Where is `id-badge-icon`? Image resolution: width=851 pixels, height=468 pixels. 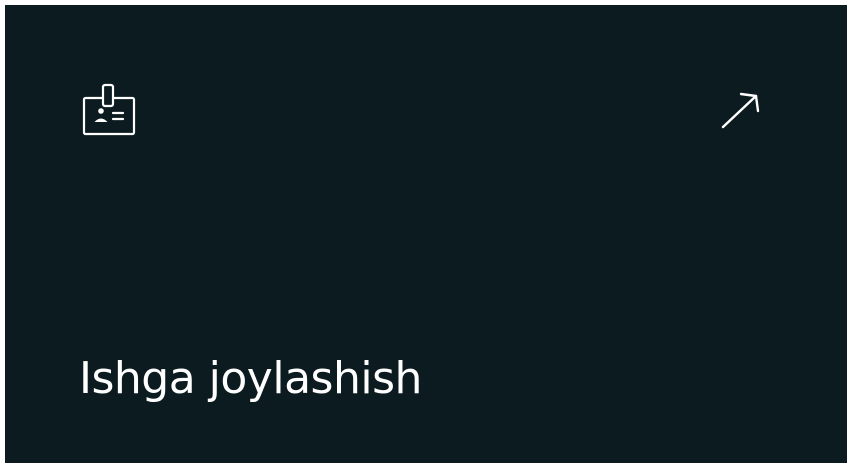
id-badge-icon is located at coordinates (111, 111).